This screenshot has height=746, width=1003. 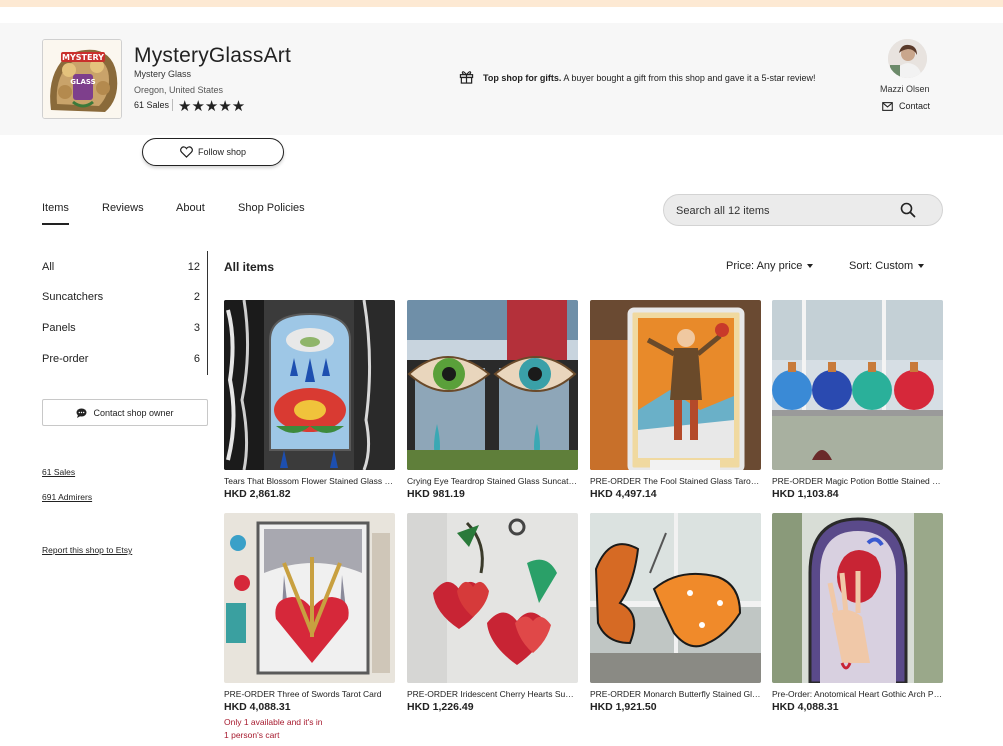 I want to click on sidebar-item-count: 6, so click(x=196, y=359).